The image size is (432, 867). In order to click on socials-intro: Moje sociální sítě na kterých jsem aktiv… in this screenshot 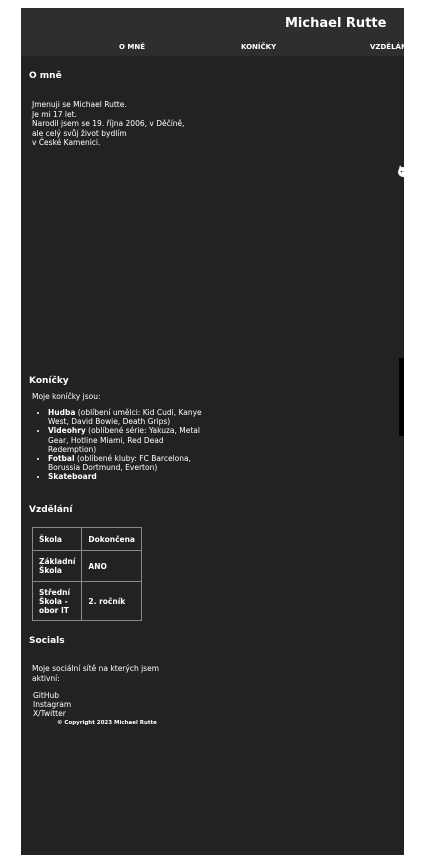, I will do `click(95, 673)`.